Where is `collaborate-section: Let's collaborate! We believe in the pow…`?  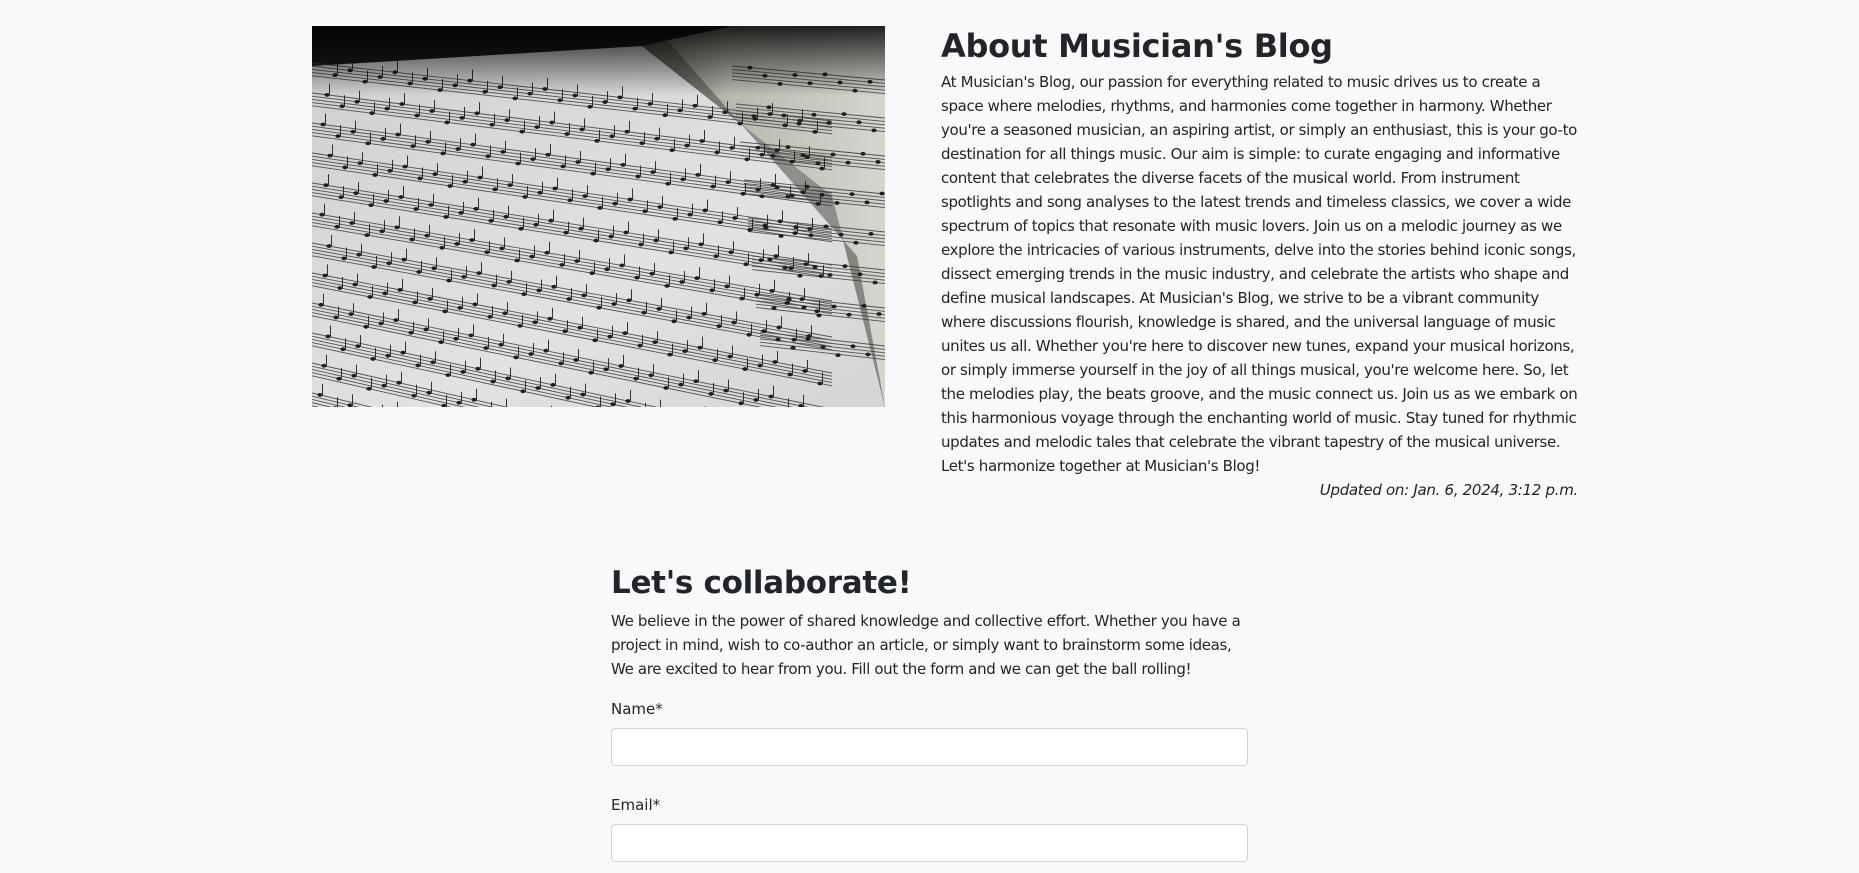
collaborate-section: Let's collaborate! We believe in the pow… is located at coordinates (929, 712).